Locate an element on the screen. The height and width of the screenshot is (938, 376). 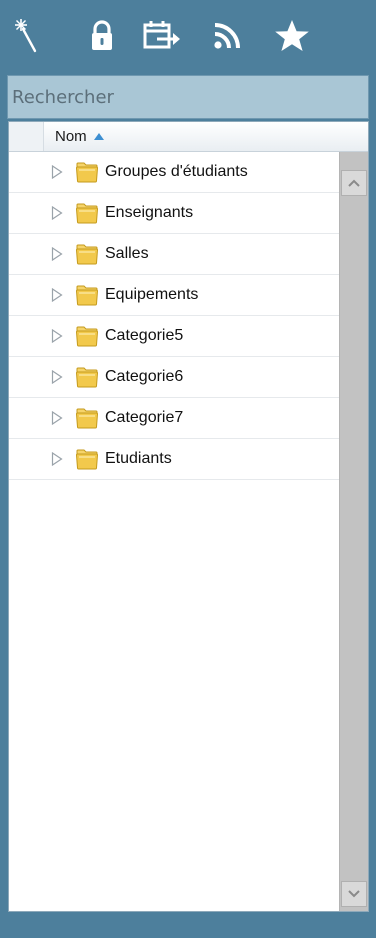
tree-item-label: Equipements is located at coordinates (152, 294).